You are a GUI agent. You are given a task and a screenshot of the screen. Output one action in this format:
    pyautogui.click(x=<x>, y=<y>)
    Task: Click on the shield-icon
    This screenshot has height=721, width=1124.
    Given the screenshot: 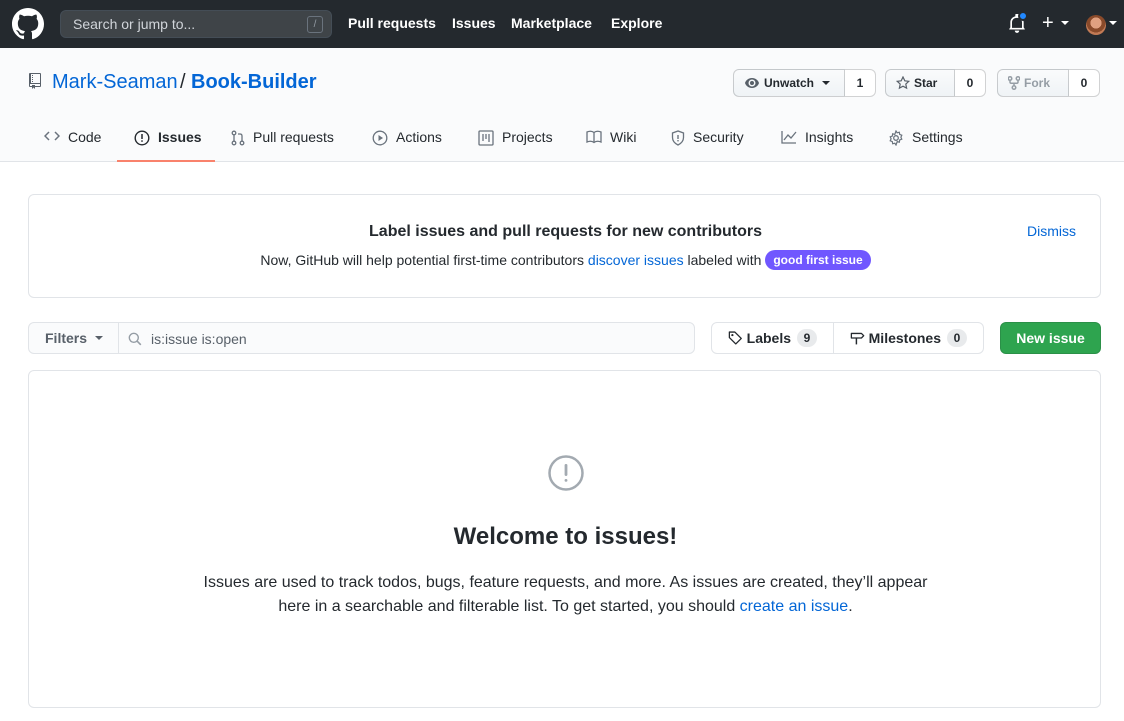 What is the action you would take?
    pyautogui.click(x=678, y=138)
    